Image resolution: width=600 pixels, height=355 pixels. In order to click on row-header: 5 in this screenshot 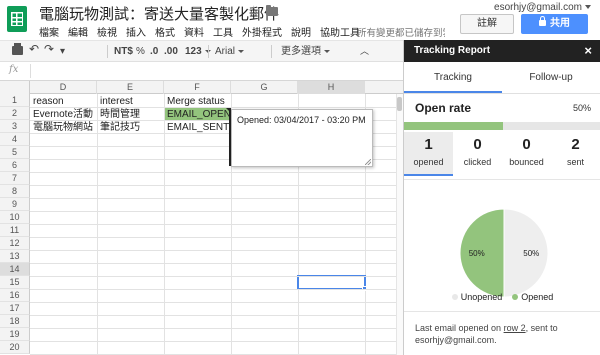, I will do `click(15, 152)`.